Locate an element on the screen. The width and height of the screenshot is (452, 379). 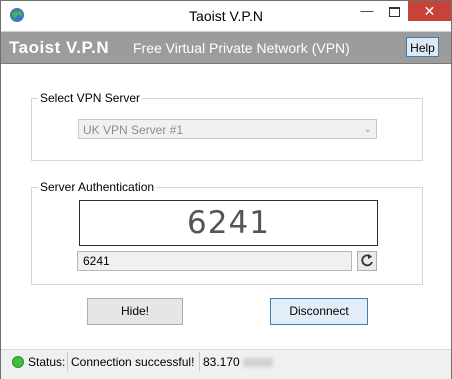
hide-button: Hide! is located at coordinates (135, 311).